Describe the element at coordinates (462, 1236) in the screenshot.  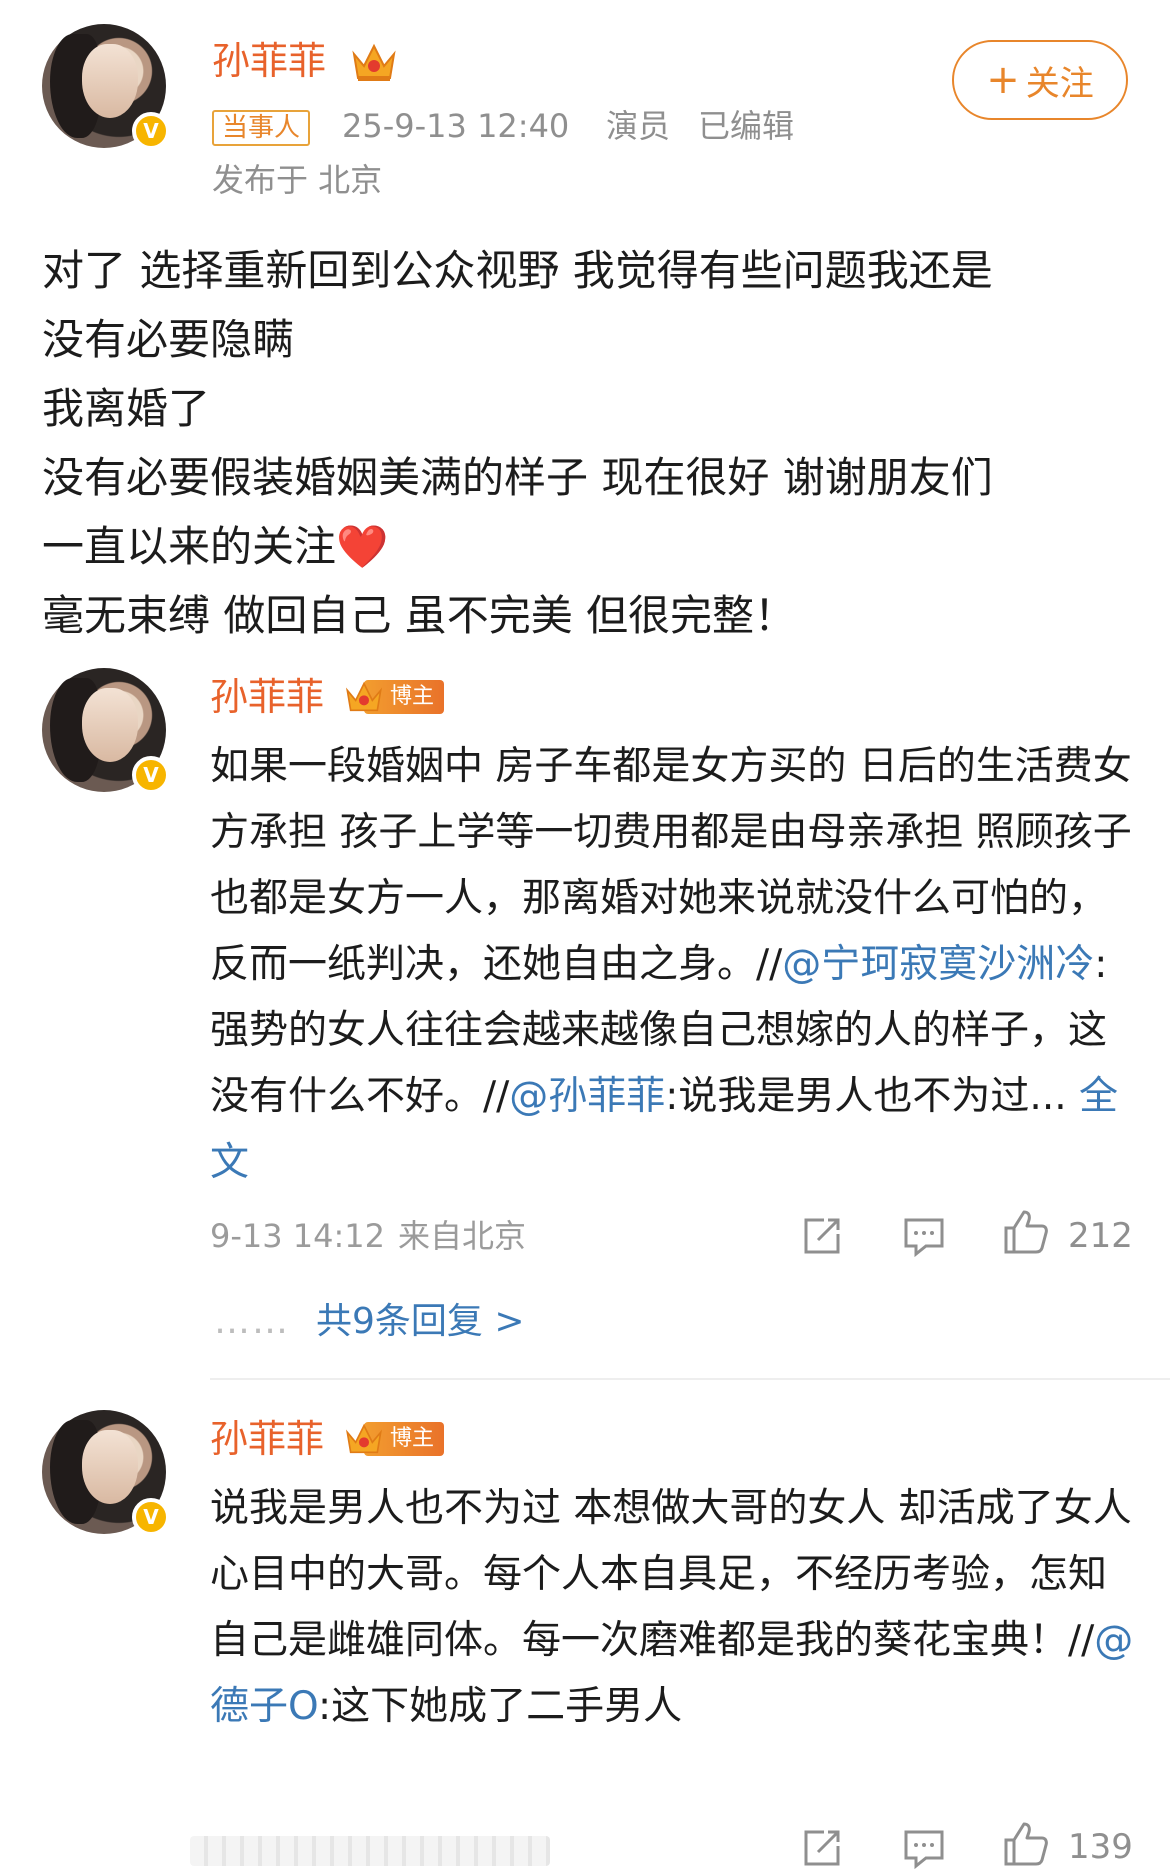
I see `comment-source: 来自北京` at that location.